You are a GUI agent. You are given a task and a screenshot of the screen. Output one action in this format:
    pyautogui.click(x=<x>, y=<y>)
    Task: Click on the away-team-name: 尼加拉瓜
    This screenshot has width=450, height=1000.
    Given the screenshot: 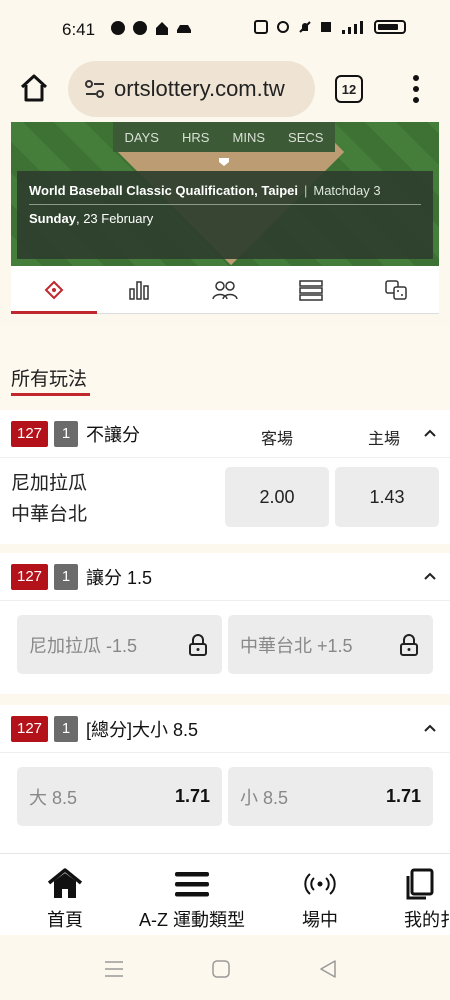 What is the action you would take?
    pyautogui.click(x=49, y=483)
    